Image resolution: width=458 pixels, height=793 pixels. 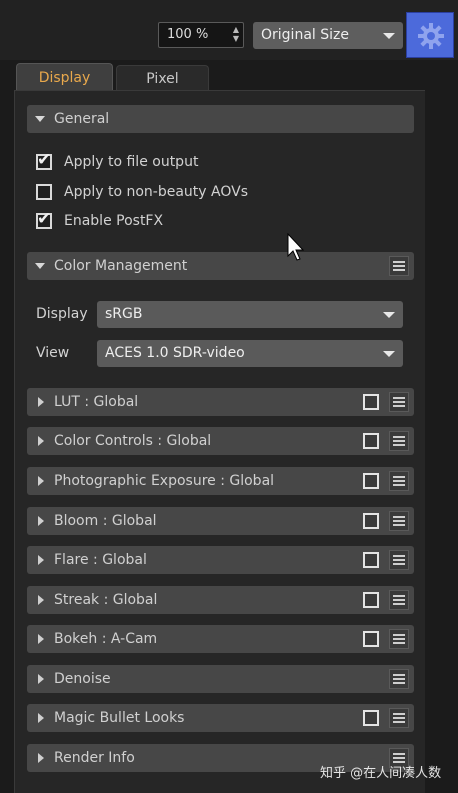 I want to click on size-select-value: Original Size, so click(x=305, y=35).